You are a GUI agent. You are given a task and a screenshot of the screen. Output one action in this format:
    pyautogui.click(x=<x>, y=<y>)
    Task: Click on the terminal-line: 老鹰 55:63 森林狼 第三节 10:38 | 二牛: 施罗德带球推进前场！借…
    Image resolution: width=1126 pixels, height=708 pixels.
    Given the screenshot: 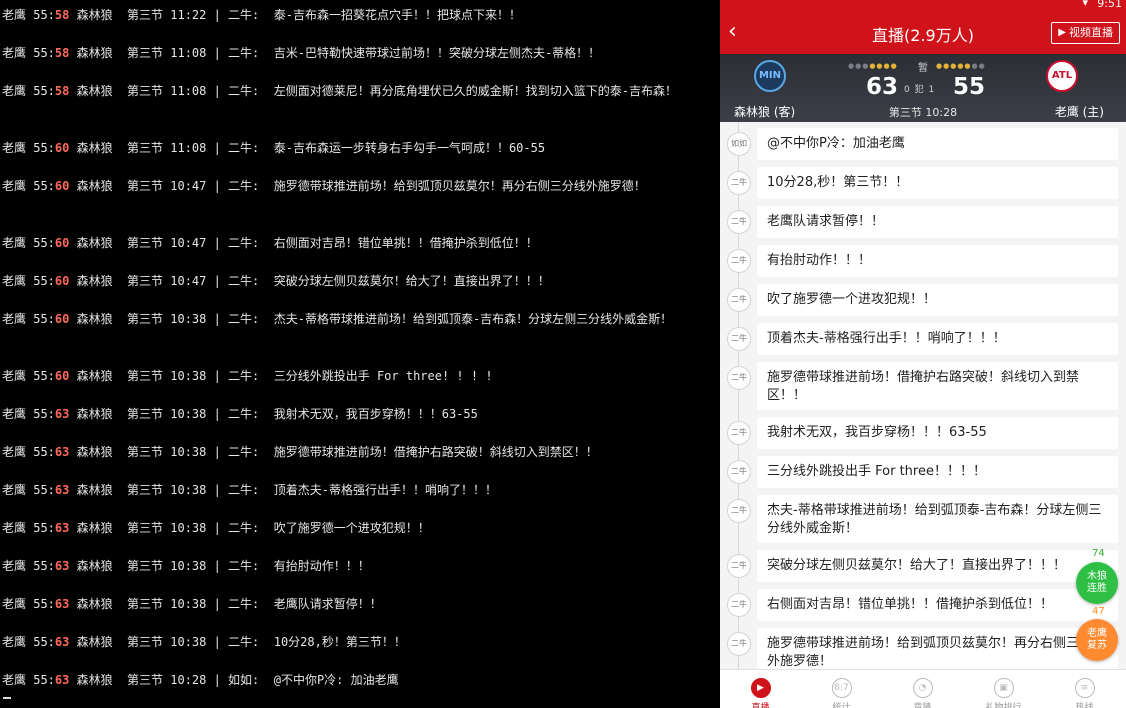 What is the action you would take?
    pyautogui.click(x=357, y=452)
    